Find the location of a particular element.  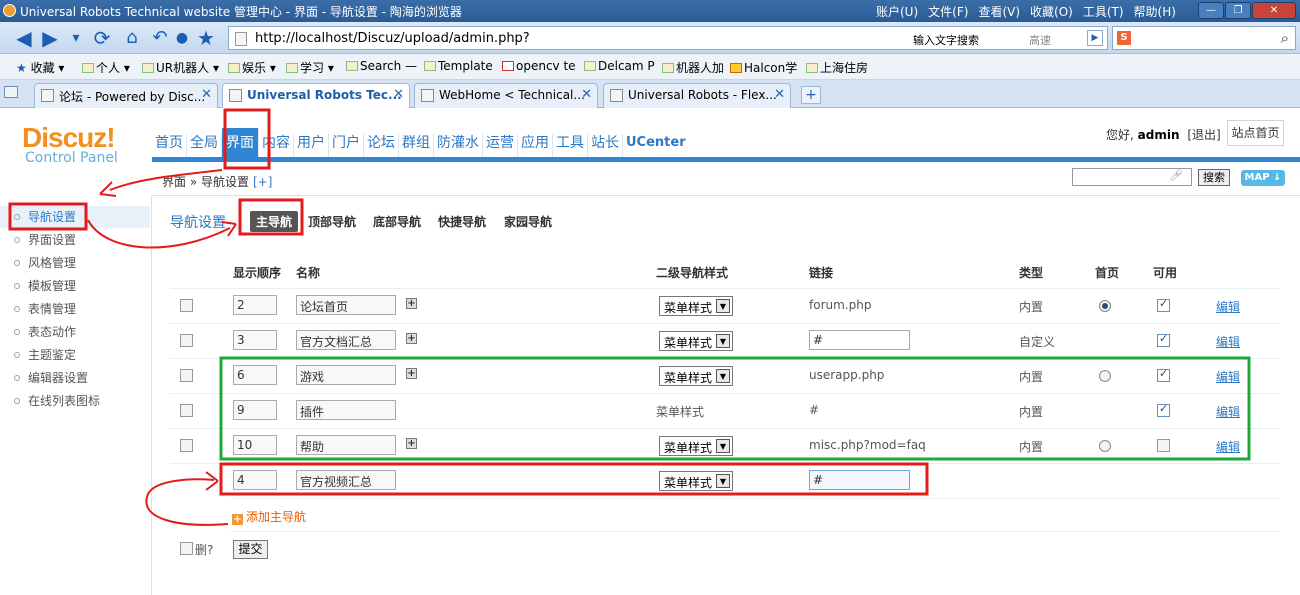

search-icon: ⌕ is located at coordinates (1285, 38).